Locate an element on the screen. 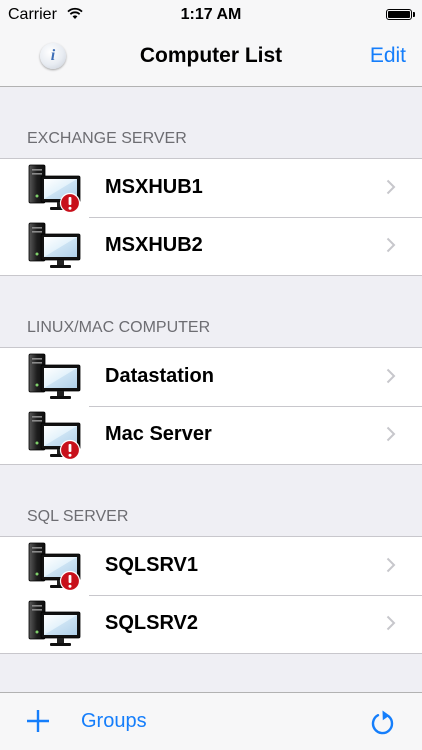  navigation-bar: i Computer List Edit is located at coordinates (211, 58).